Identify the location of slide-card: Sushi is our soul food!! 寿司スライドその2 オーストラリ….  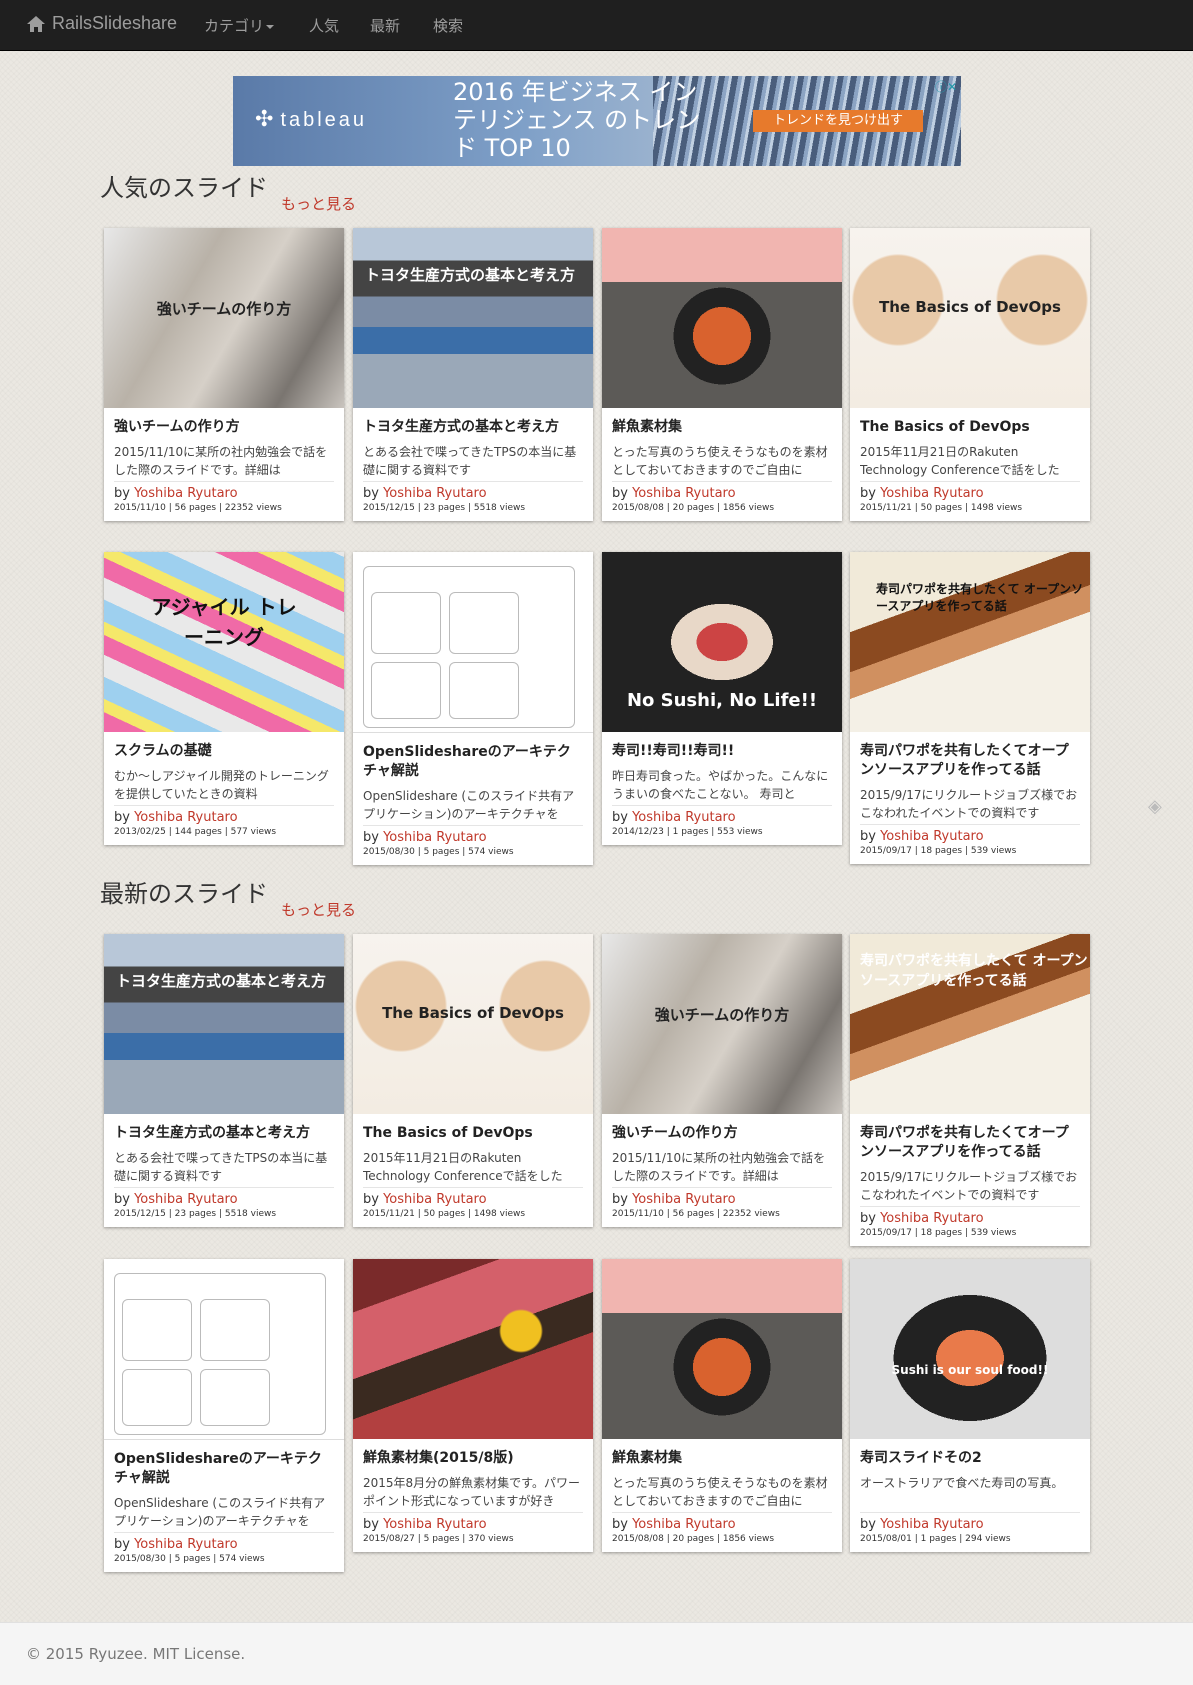
(970, 1405).